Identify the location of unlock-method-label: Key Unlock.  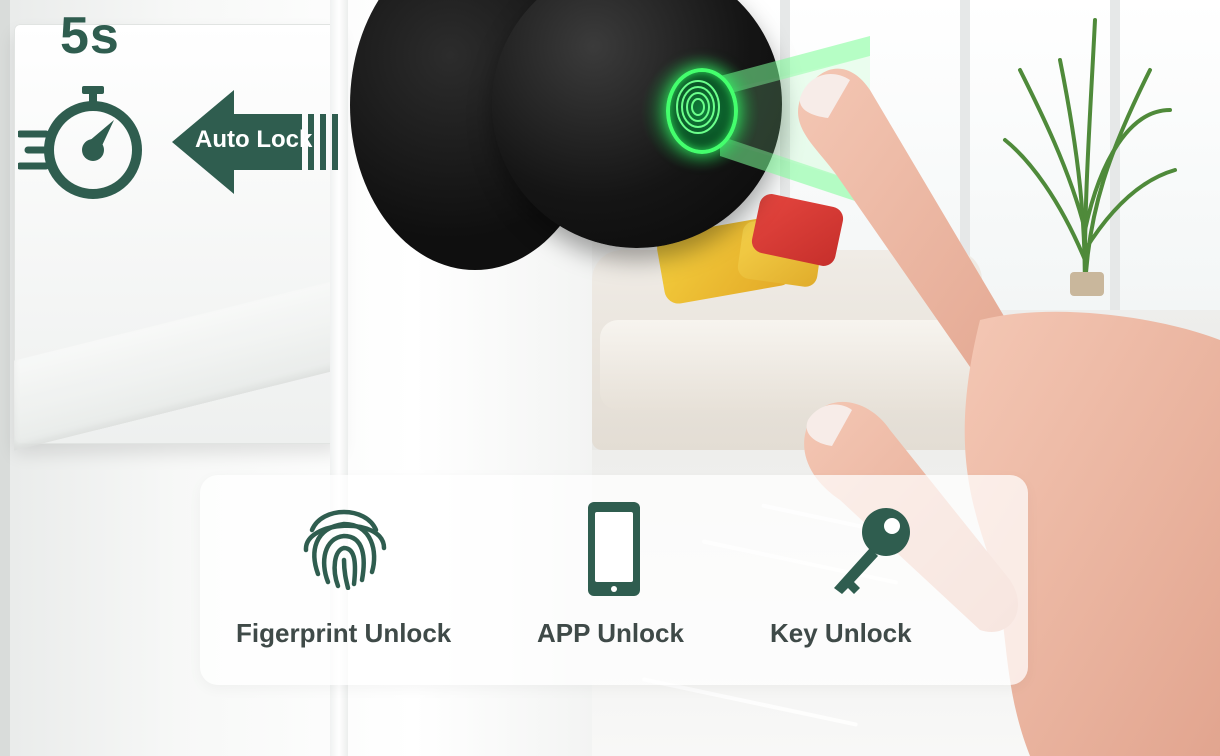
(841, 633).